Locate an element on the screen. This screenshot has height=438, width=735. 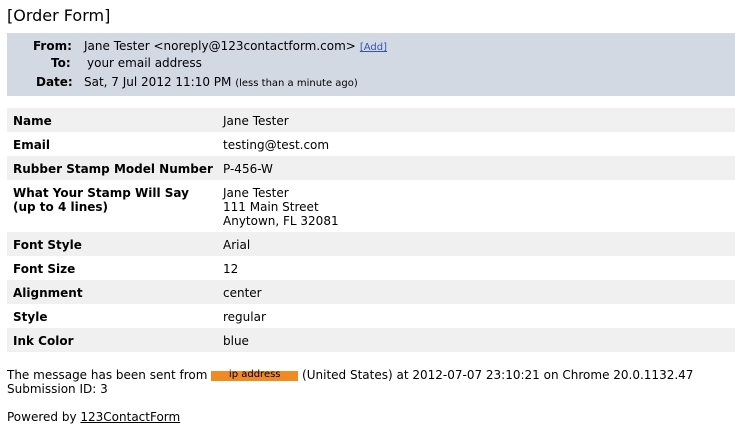
field-row: Font Size 12 is located at coordinates (371, 268).